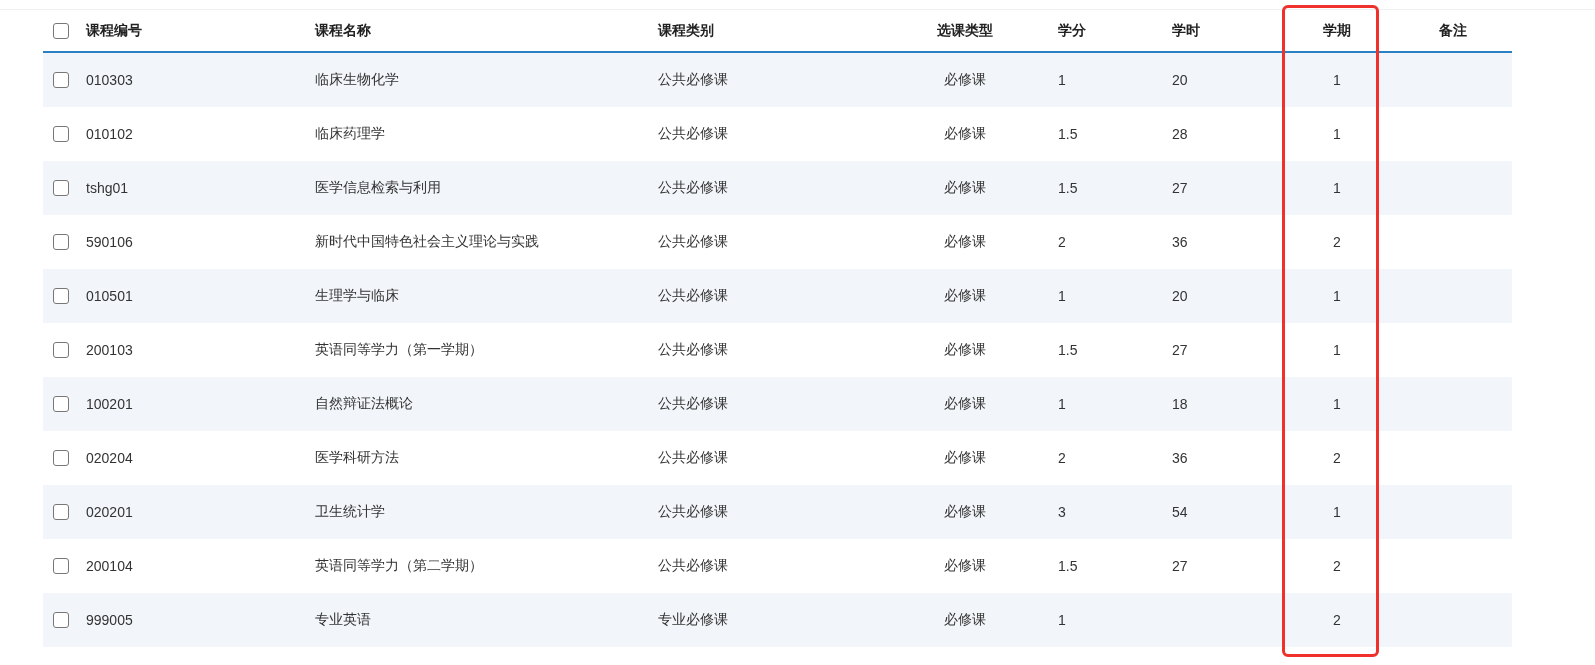  I want to click on table-cell: 专业英语, so click(343, 620).